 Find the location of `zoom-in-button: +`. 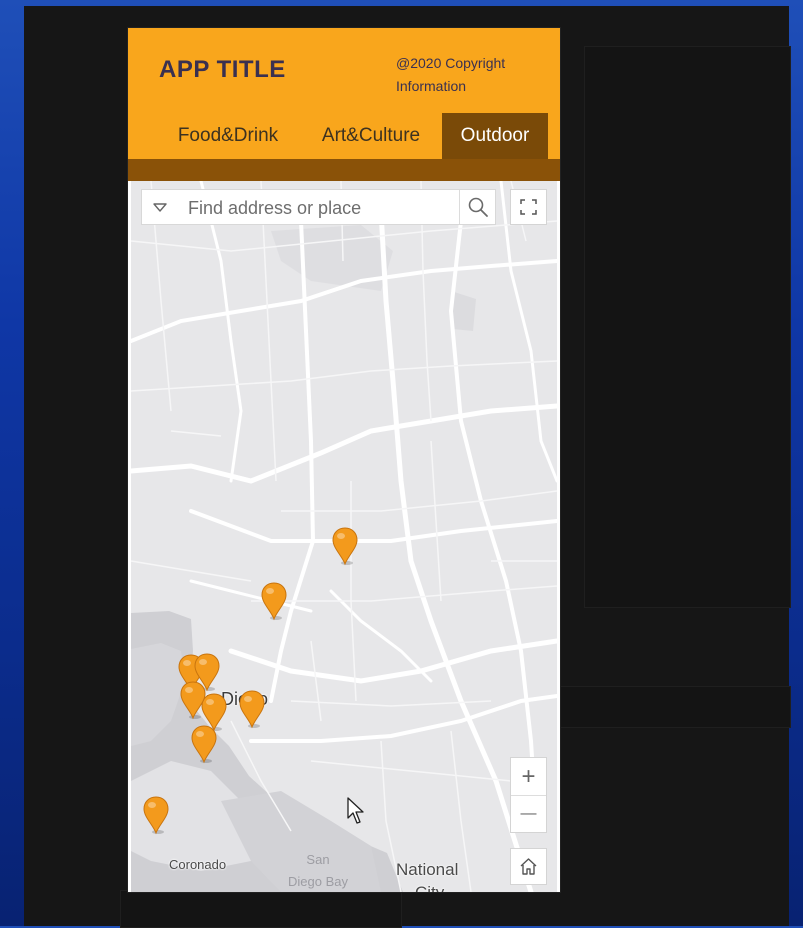

zoom-in-button: + is located at coordinates (528, 777).